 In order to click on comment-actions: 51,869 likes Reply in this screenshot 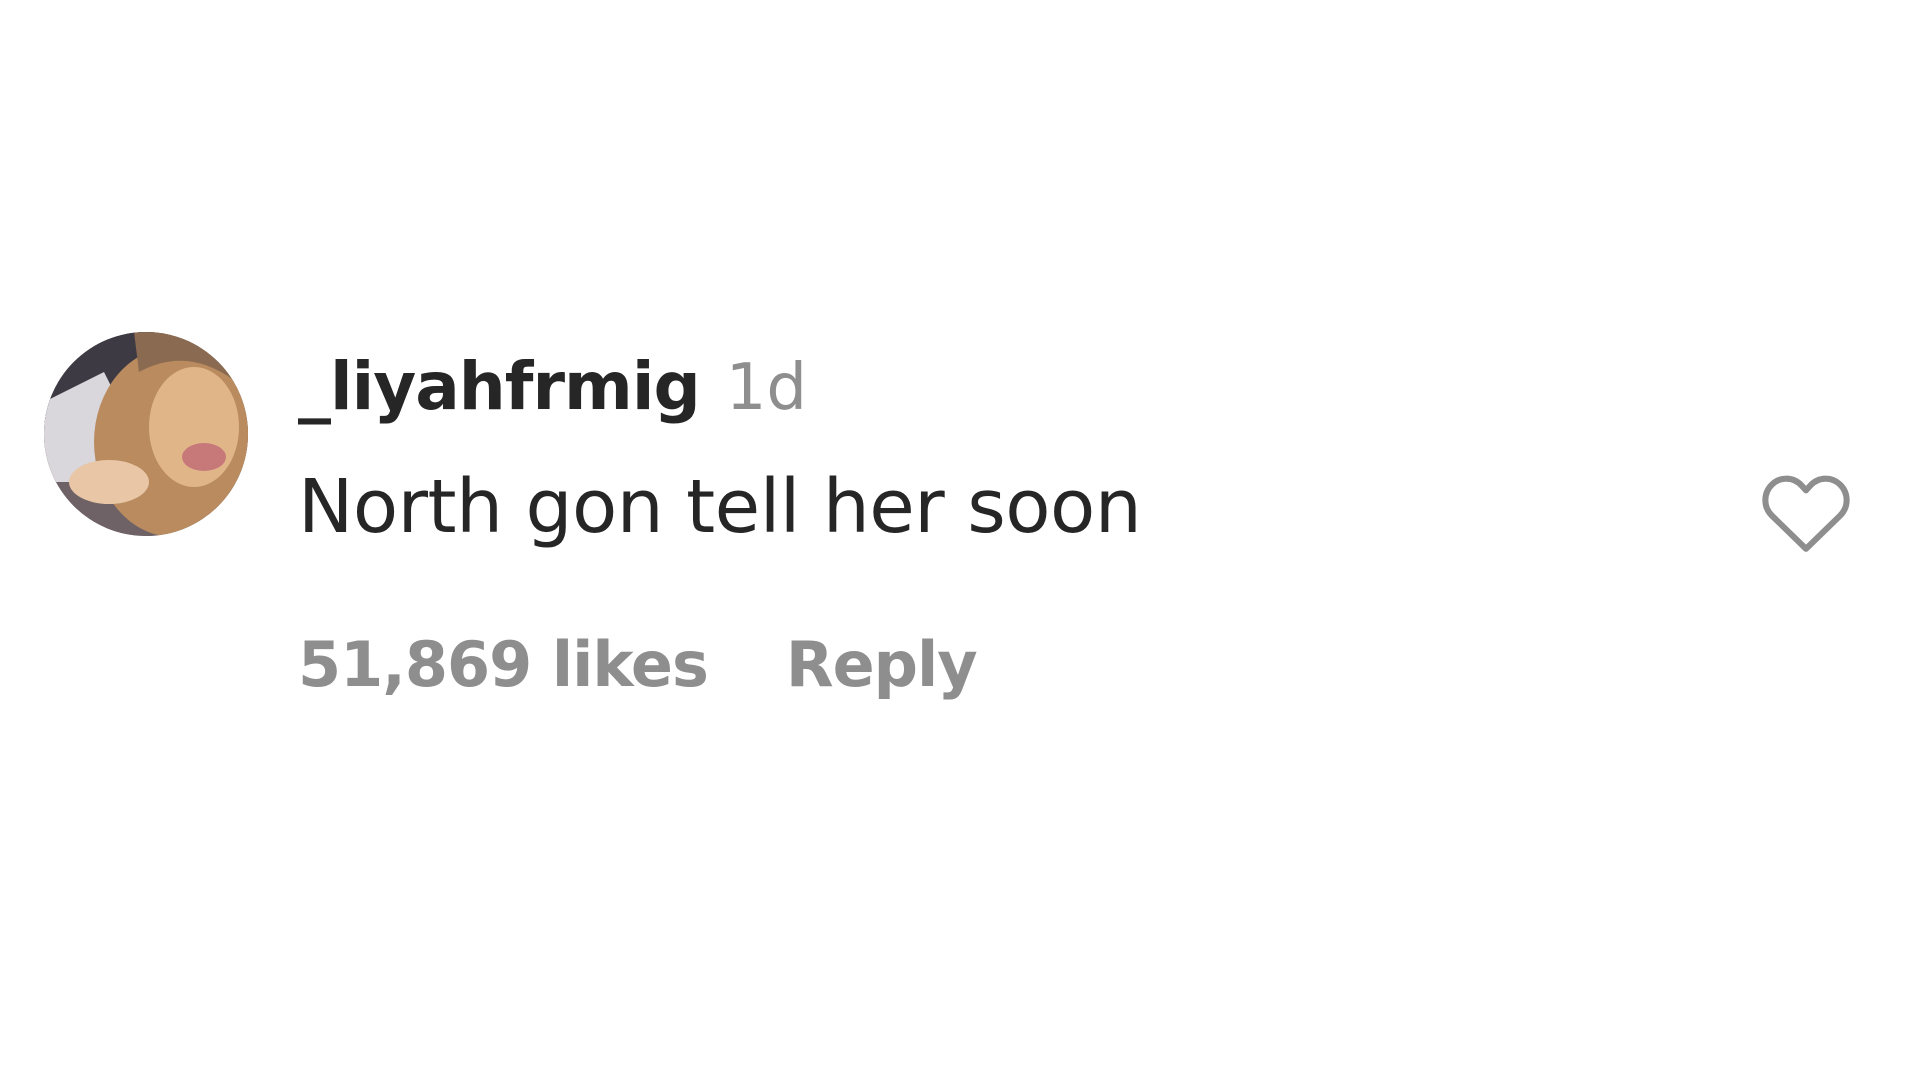, I will do `click(638, 664)`.